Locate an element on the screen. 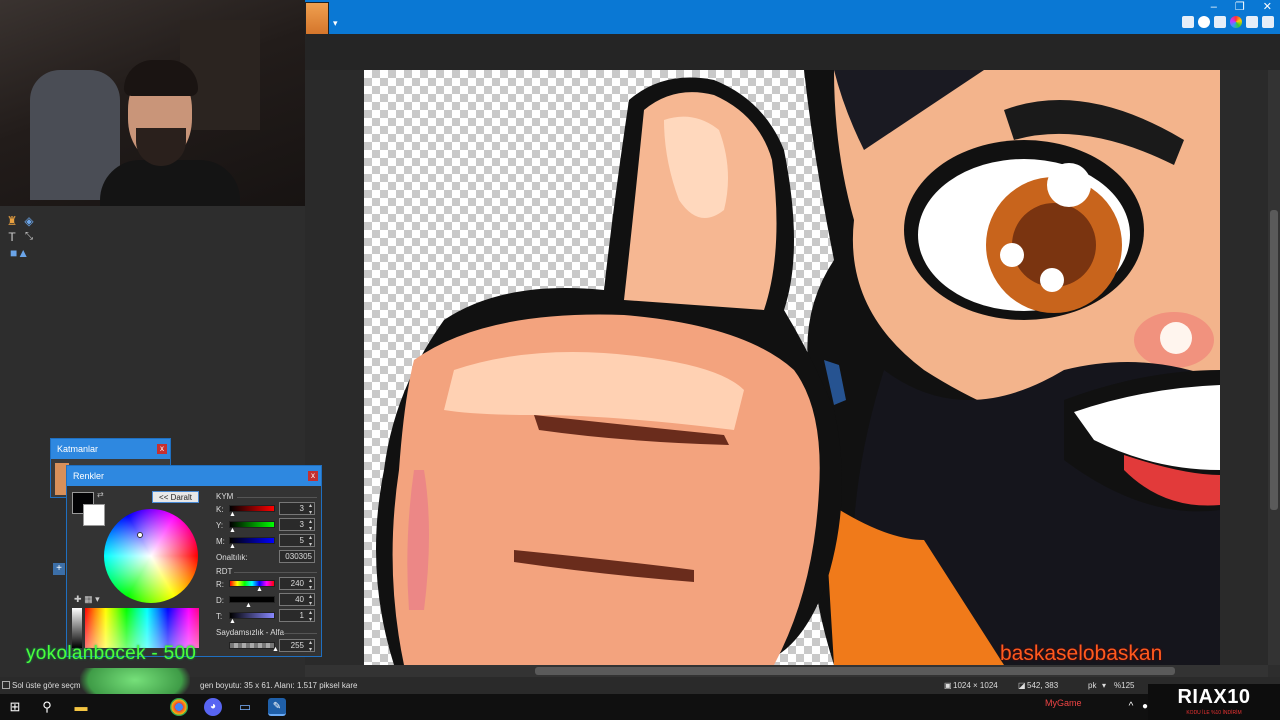 The width and height of the screenshot is (1280, 720). line-tool-icon: ⤡ is located at coordinates (29, 237).